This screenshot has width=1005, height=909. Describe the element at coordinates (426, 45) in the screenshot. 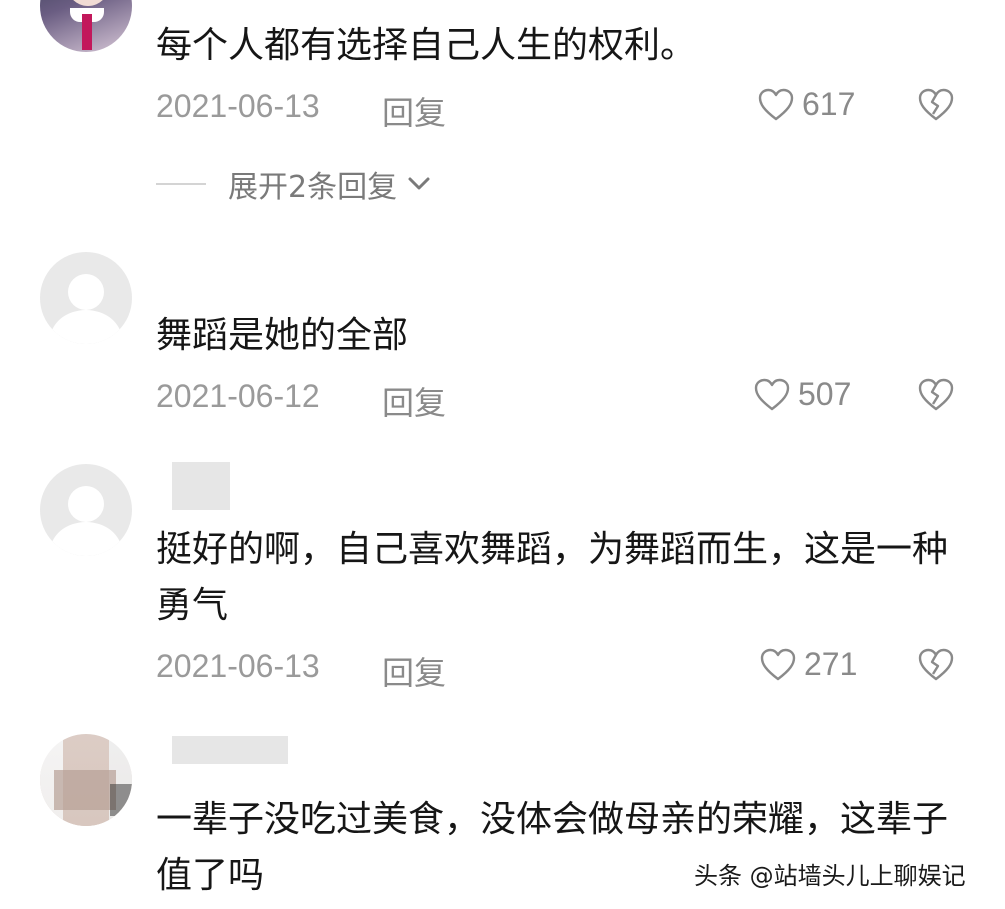

I see `comment-text: 每个人都有选择自己人生的权利。` at that location.